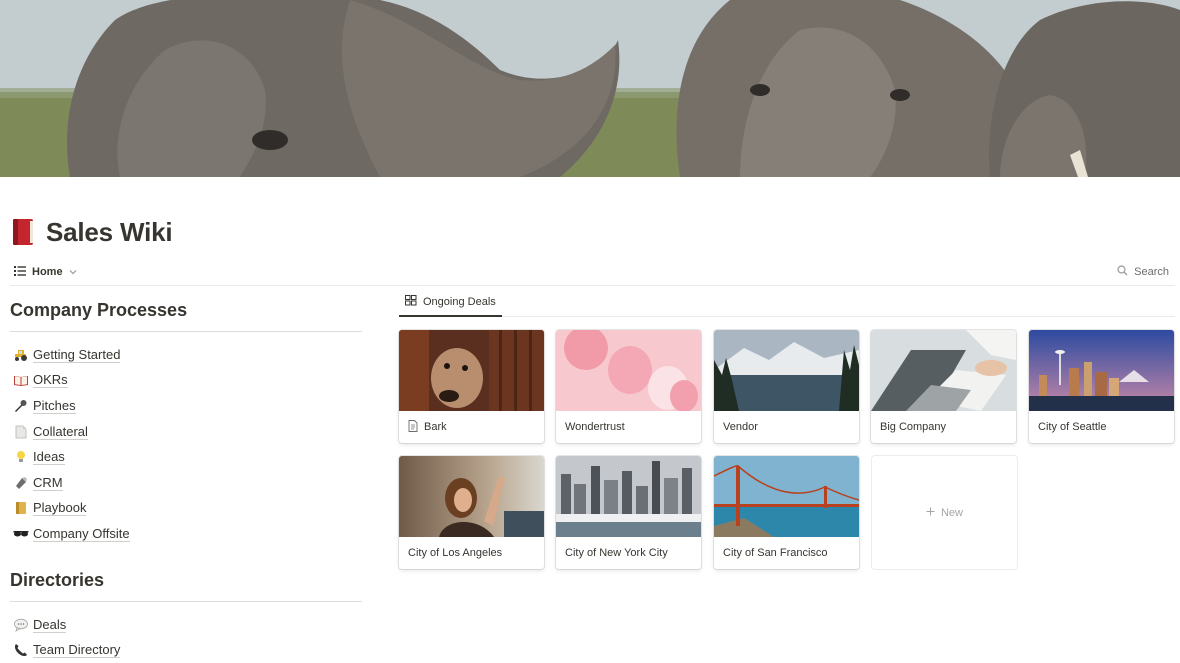  Describe the element at coordinates (20, 272) in the screenshot. I see `list-icon` at that location.